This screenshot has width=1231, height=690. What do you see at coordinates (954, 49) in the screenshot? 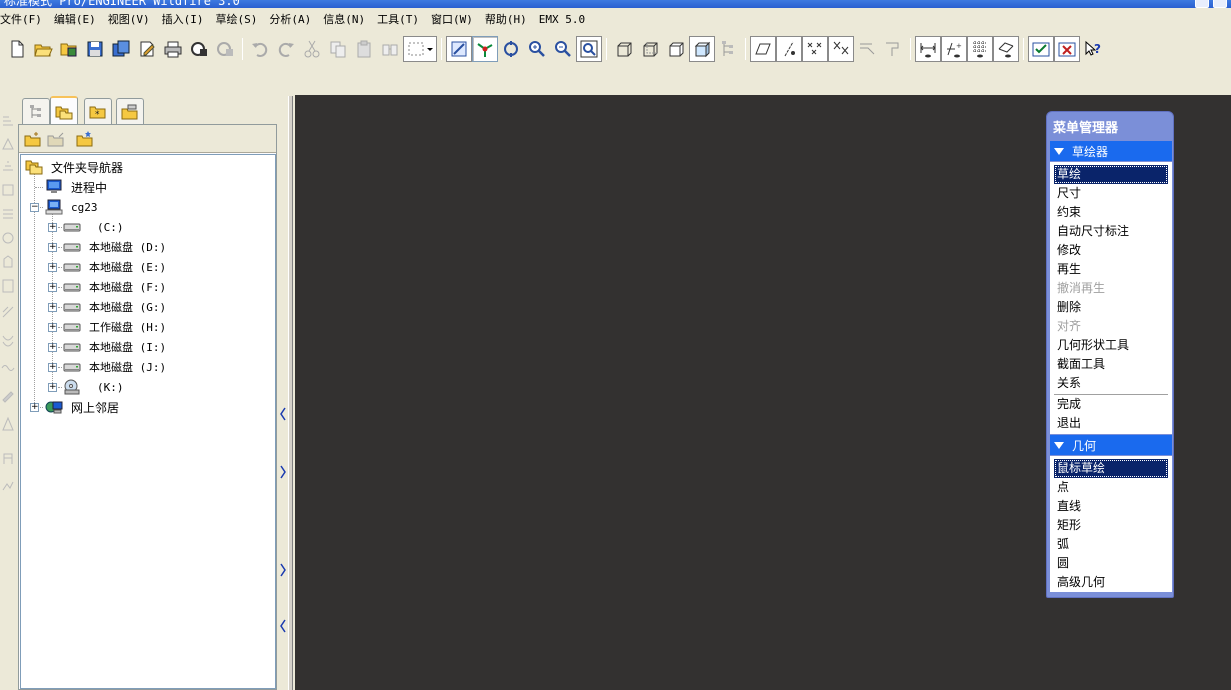
I see `show-constraints-toggle: +` at bounding box center [954, 49].